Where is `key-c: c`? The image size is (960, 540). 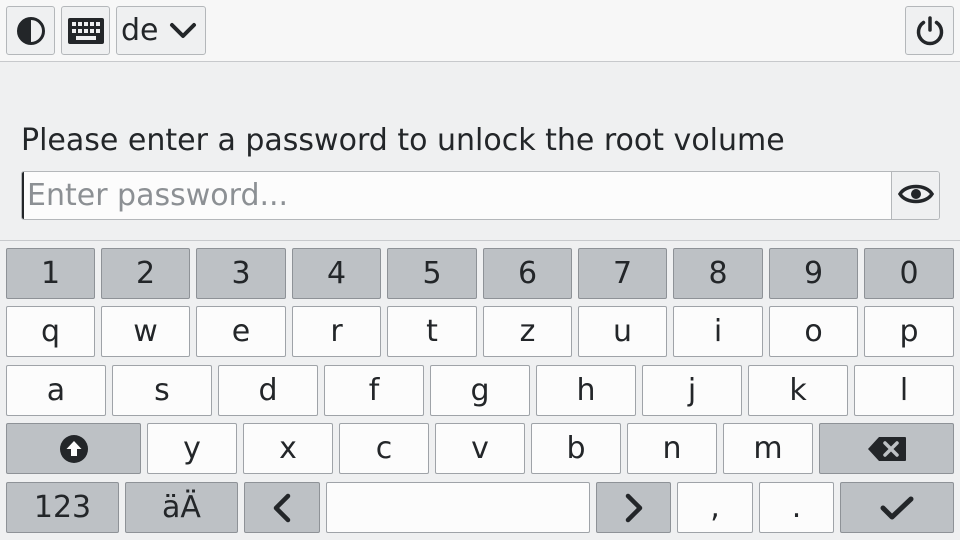 key-c: c is located at coordinates (384, 448).